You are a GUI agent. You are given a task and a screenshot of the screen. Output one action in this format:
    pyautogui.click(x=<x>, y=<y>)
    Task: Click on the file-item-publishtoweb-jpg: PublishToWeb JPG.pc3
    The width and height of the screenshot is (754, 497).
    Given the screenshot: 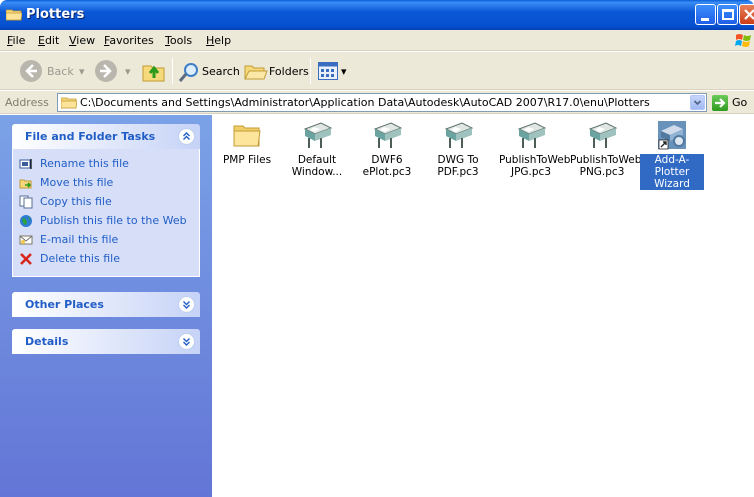 What is the action you would take?
    pyautogui.click(x=534, y=154)
    